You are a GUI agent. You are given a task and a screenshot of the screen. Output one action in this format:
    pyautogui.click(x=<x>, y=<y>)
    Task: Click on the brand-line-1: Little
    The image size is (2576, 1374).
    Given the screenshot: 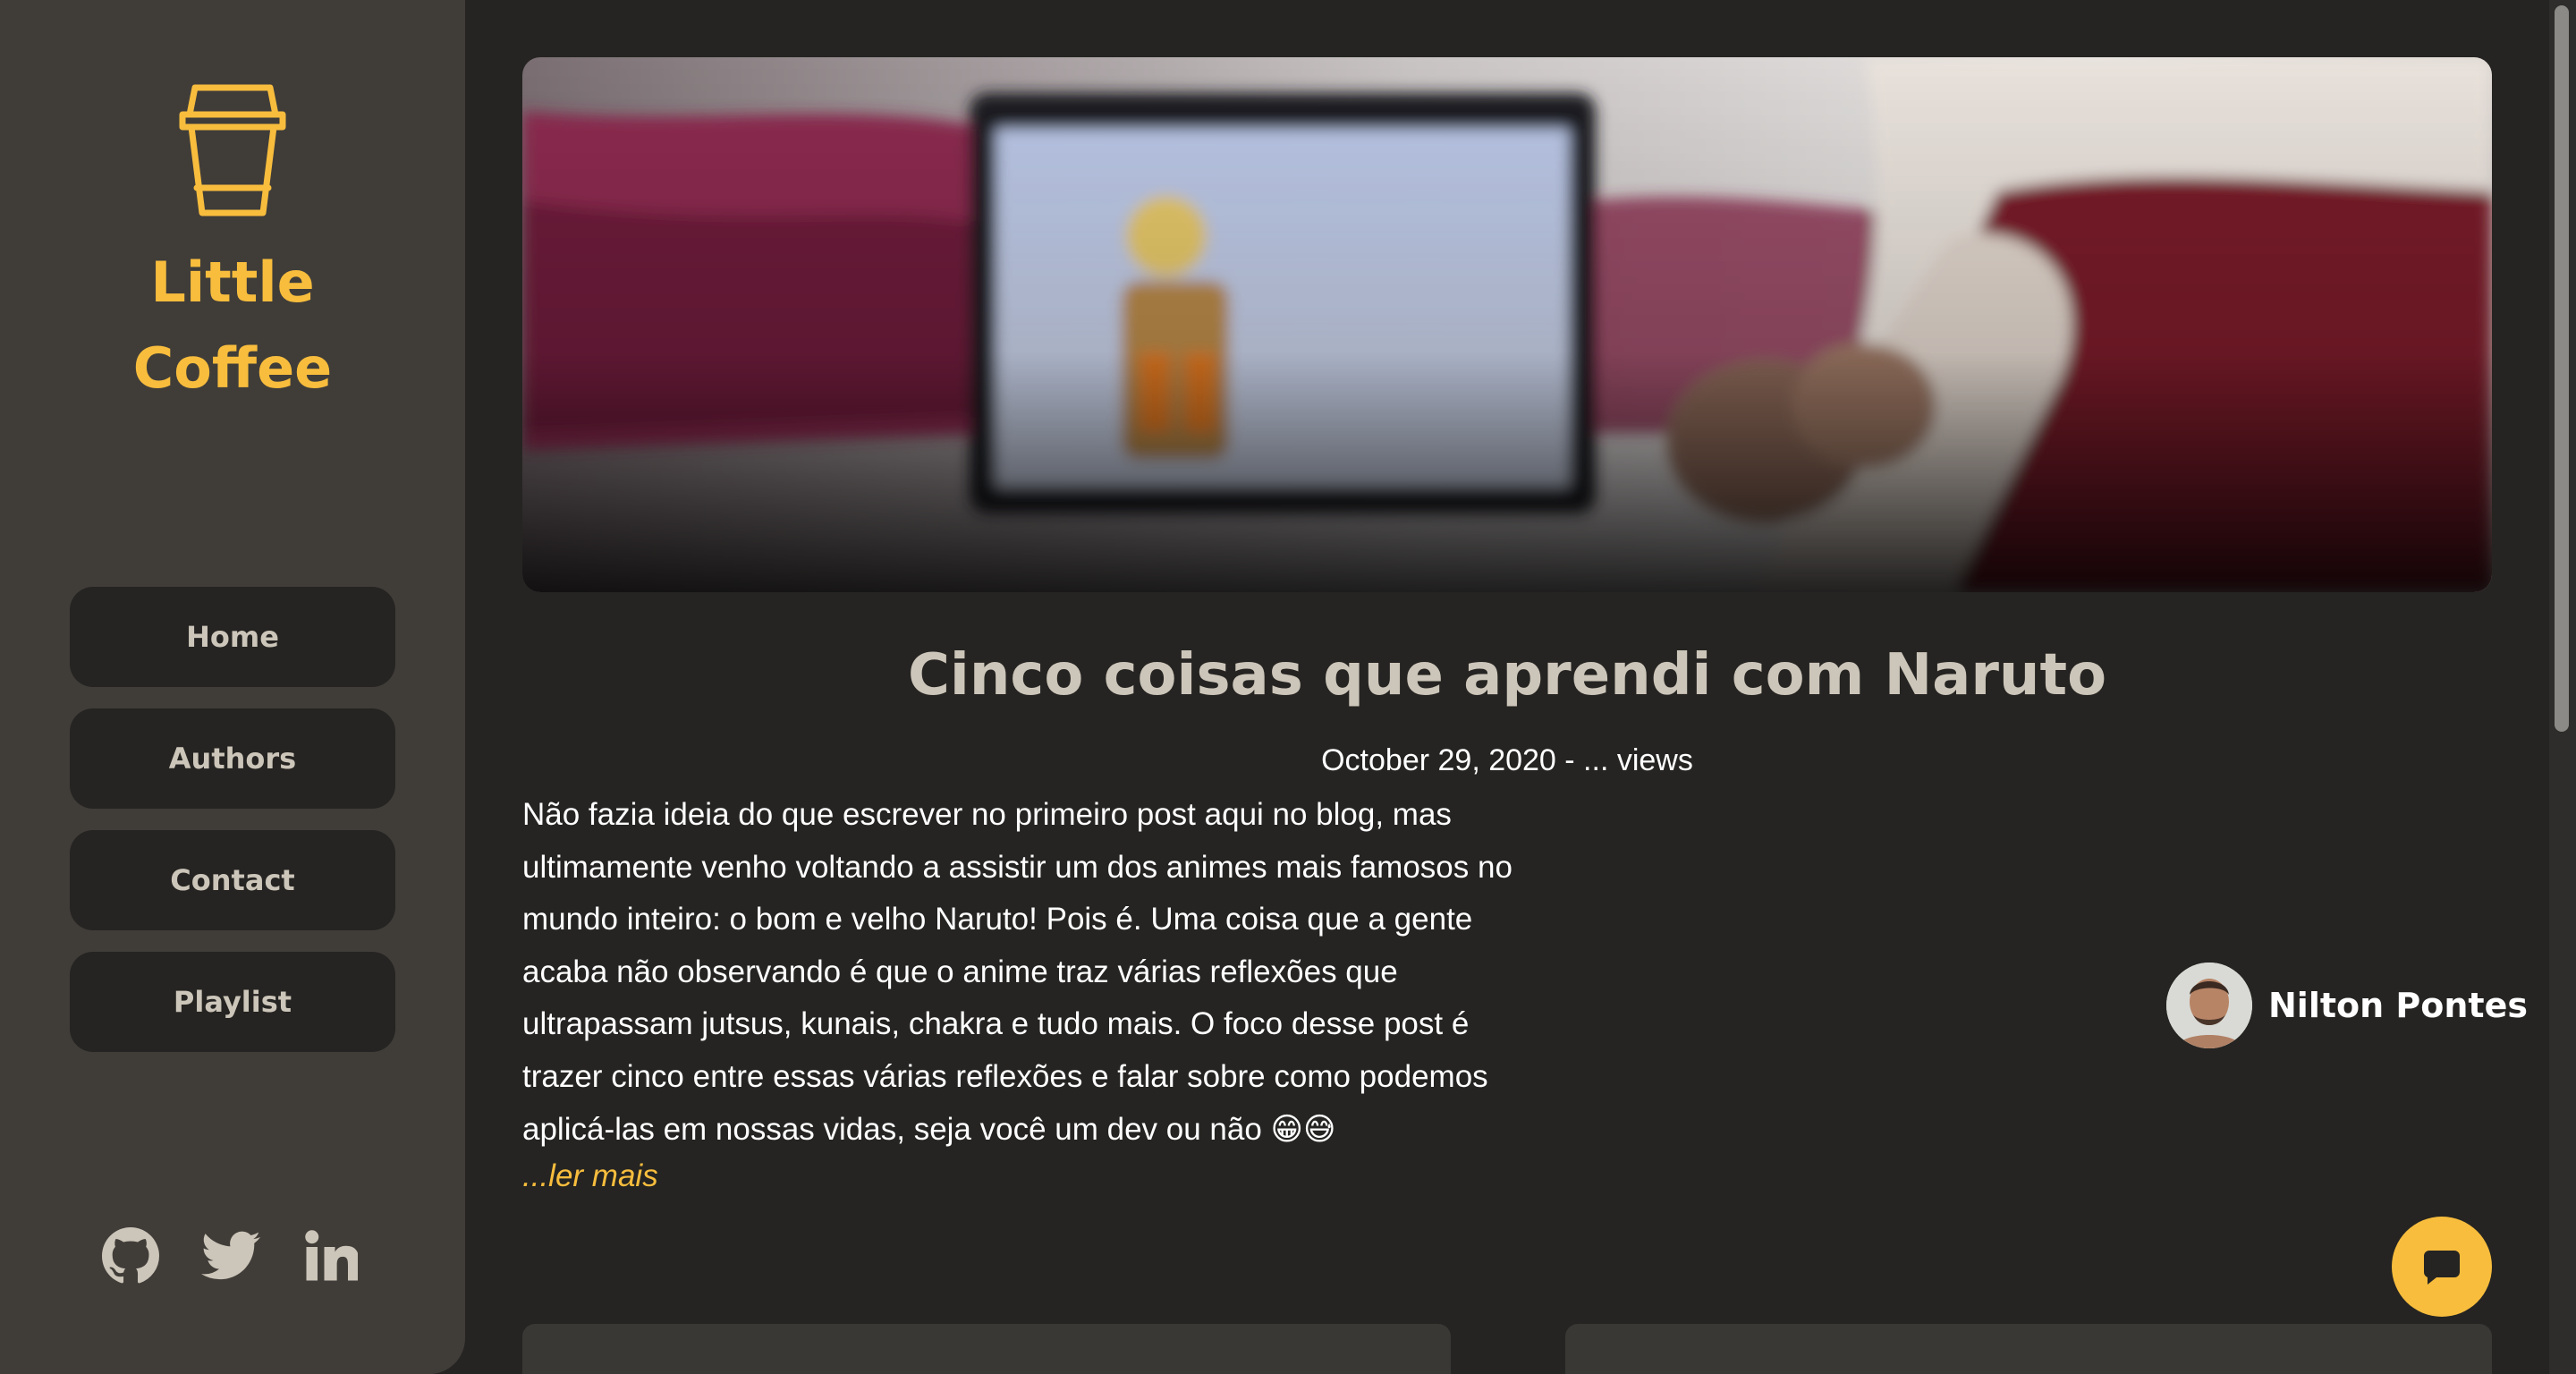 What is the action you would take?
    pyautogui.click(x=232, y=282)
    